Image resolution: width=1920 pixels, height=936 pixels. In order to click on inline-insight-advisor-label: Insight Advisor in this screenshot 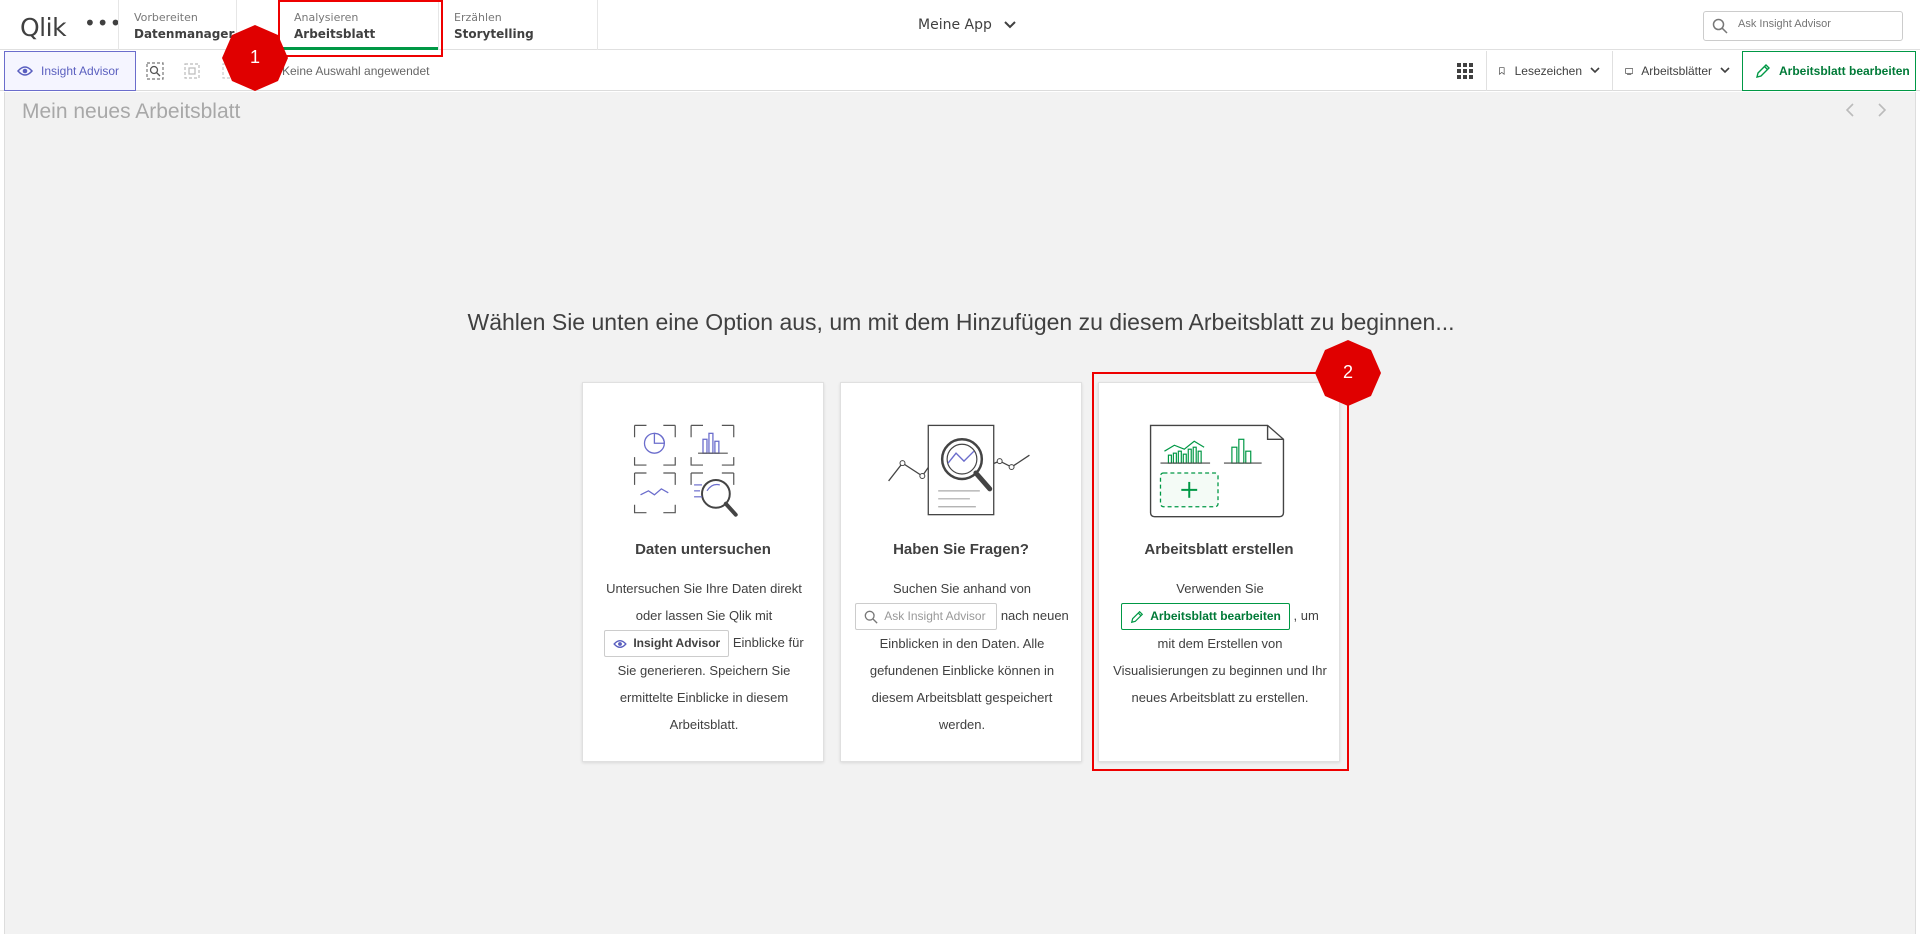, I will do `click(677, 643)`.